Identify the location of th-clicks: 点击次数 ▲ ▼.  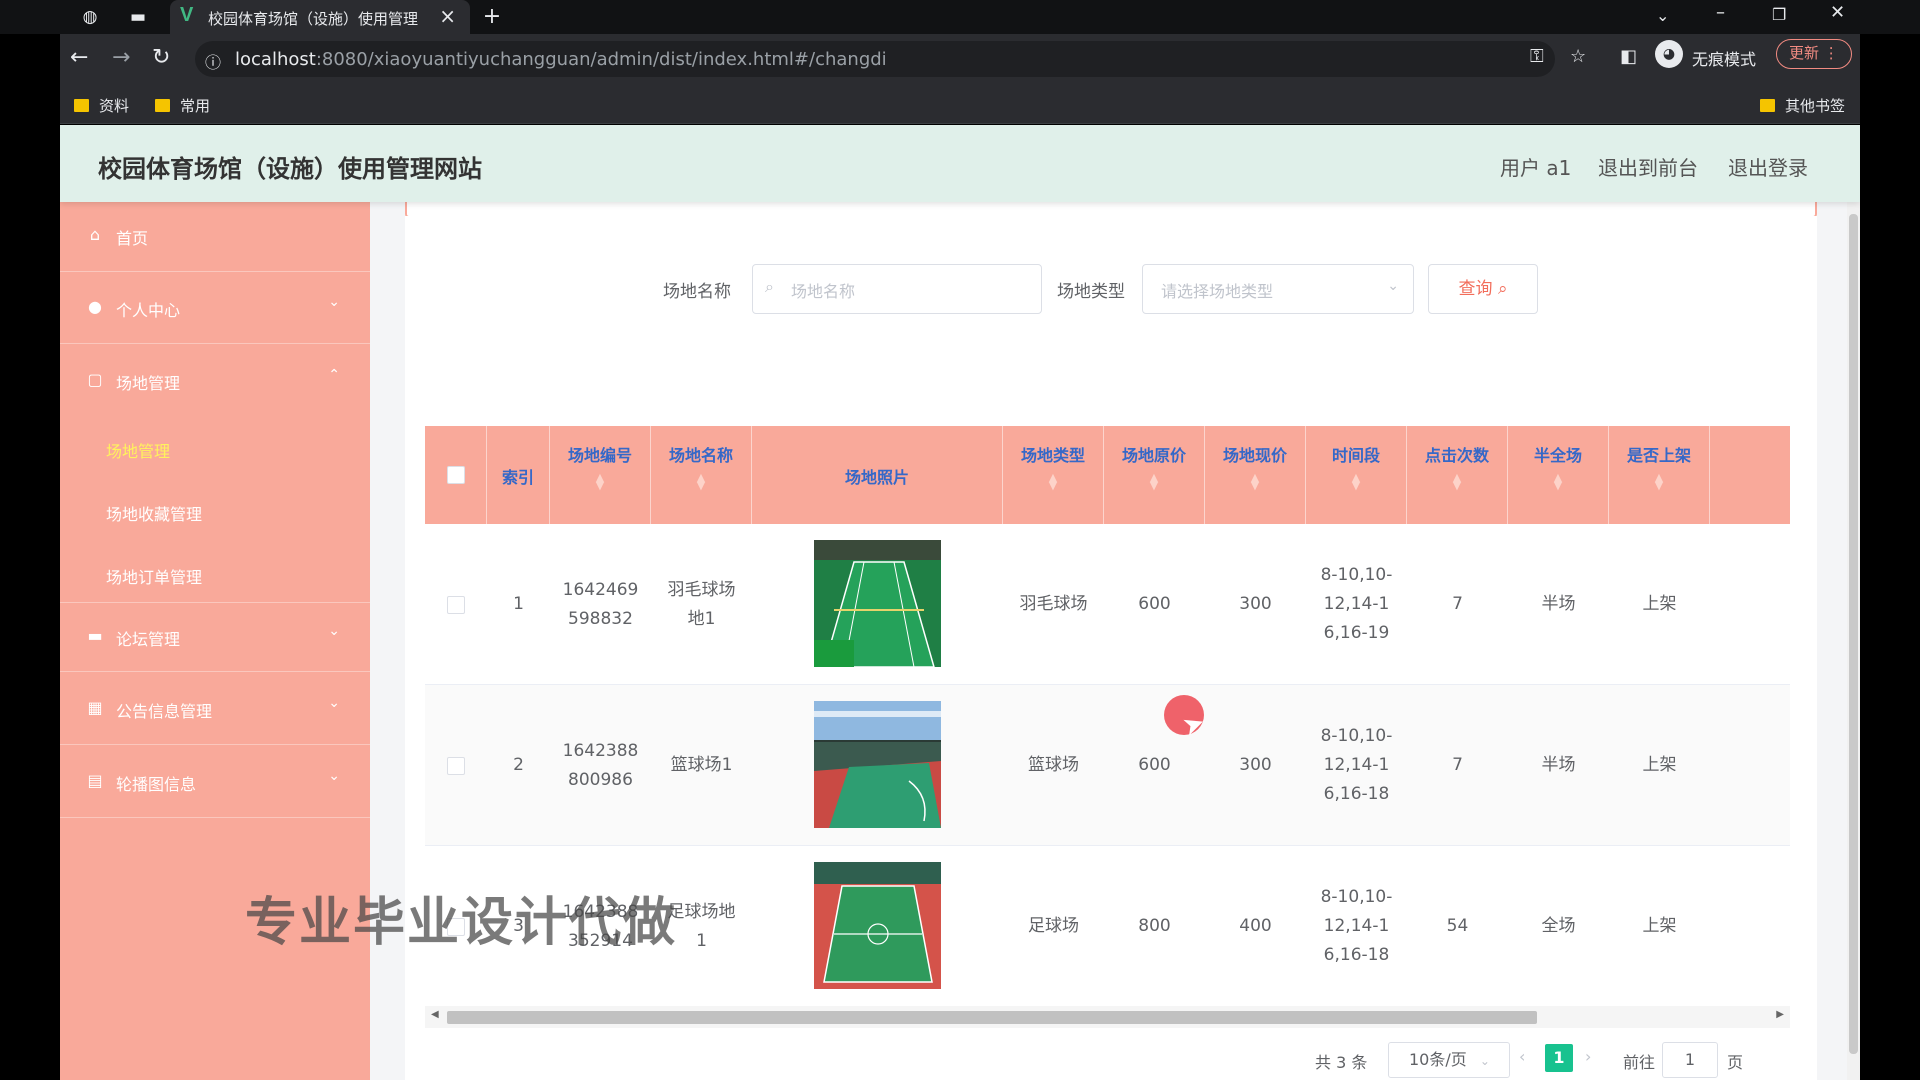
(1457, 475).